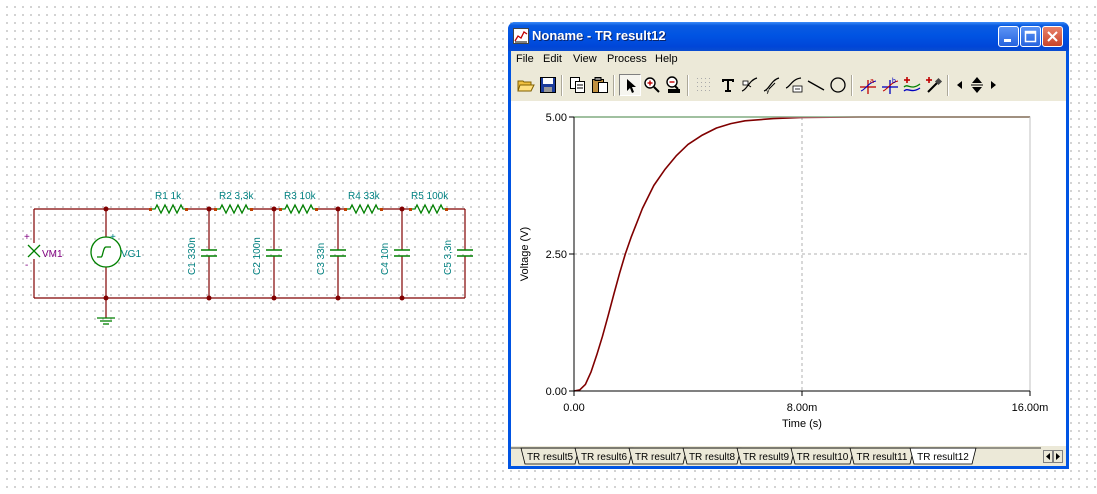 This screenshot has width=1097, height=494. Describe the element at coordinates (27, 237) in the screenshot. I see `vm1-plus: +` at that location.